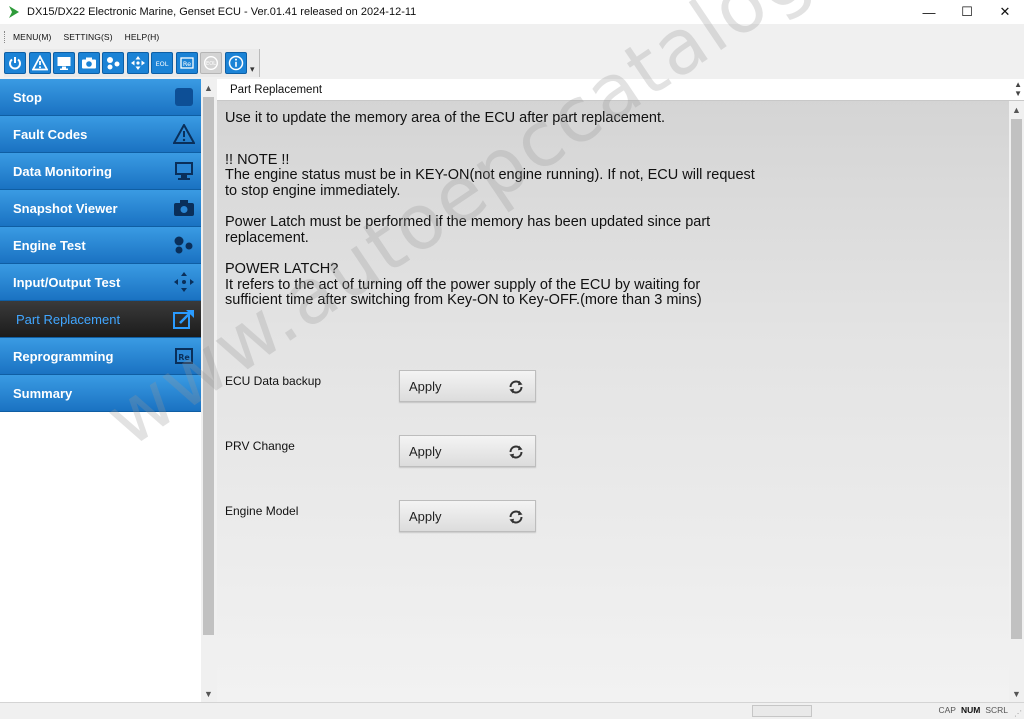  I want to click on sidebar-item-label: Stop, so click(27, 97).